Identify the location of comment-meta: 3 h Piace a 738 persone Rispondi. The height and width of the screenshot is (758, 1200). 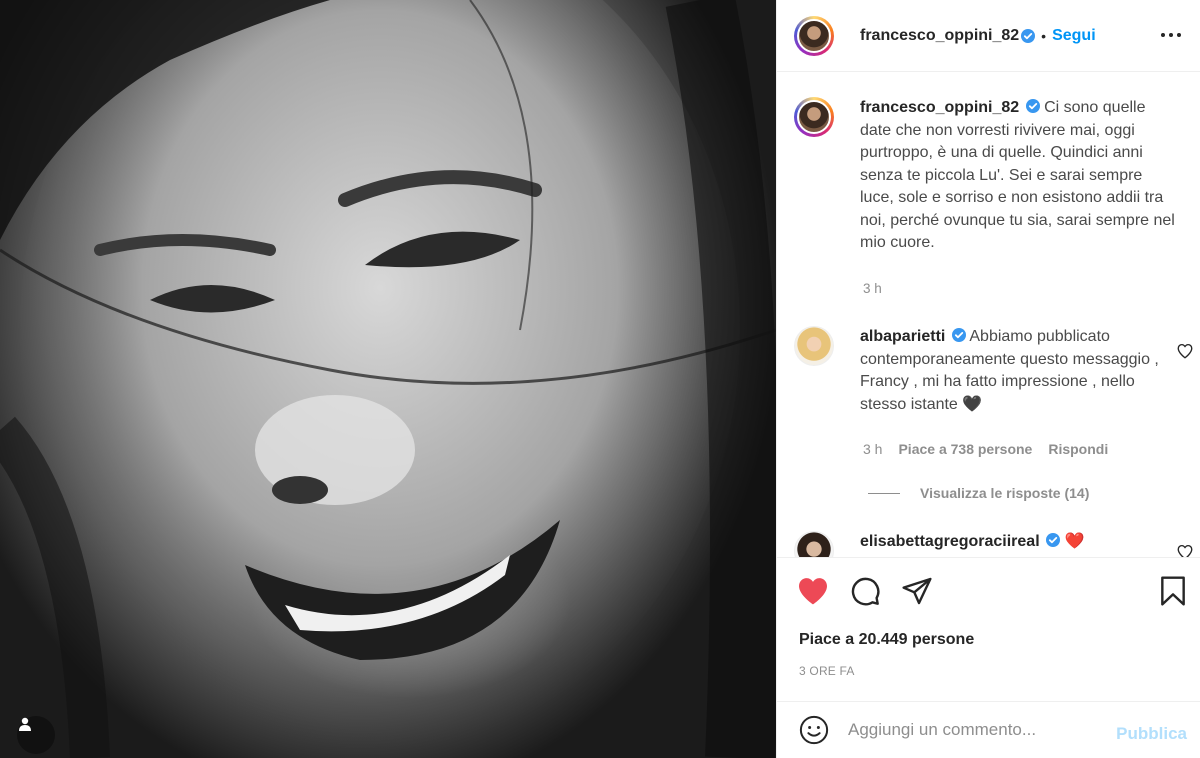
(985, 449).